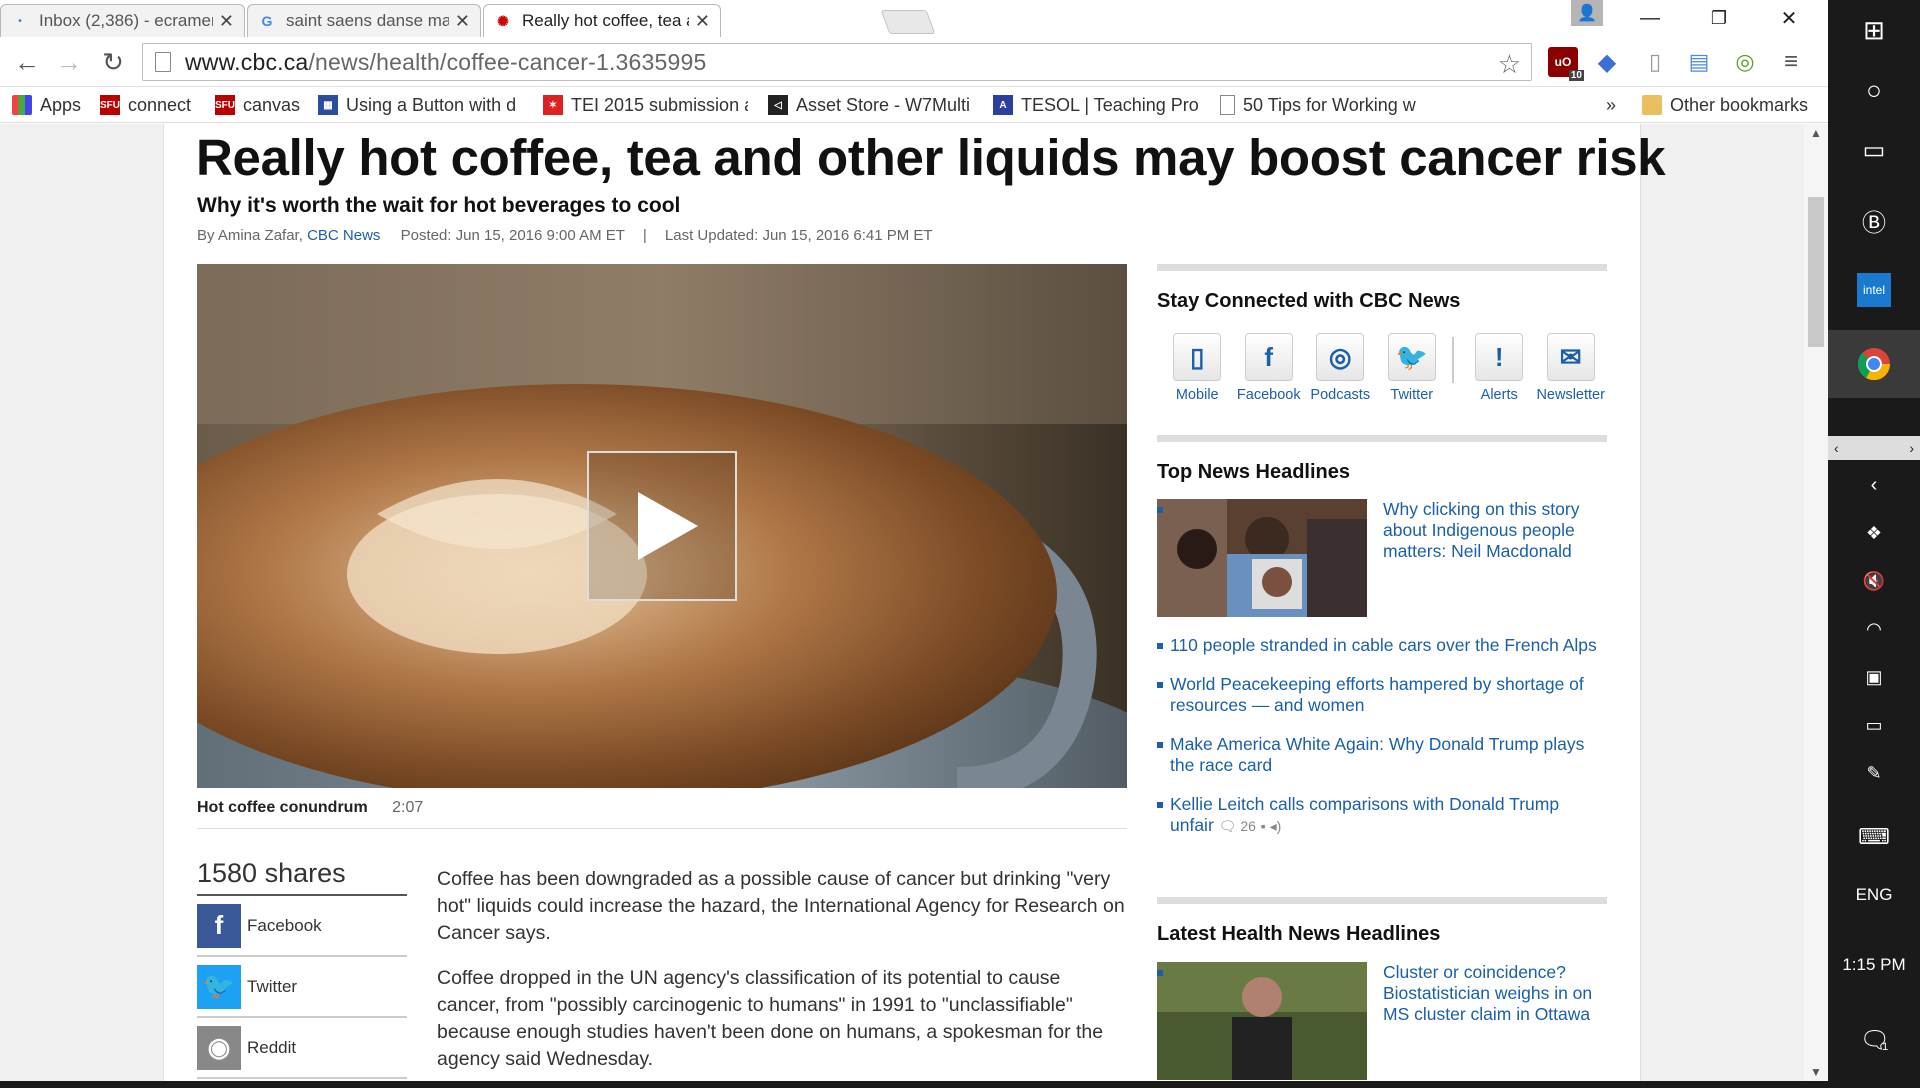  What do you see at coordinates (1816, 272) in the screenshot?
I see `scrollbar-thumb` at bounding box center [1816, 272].